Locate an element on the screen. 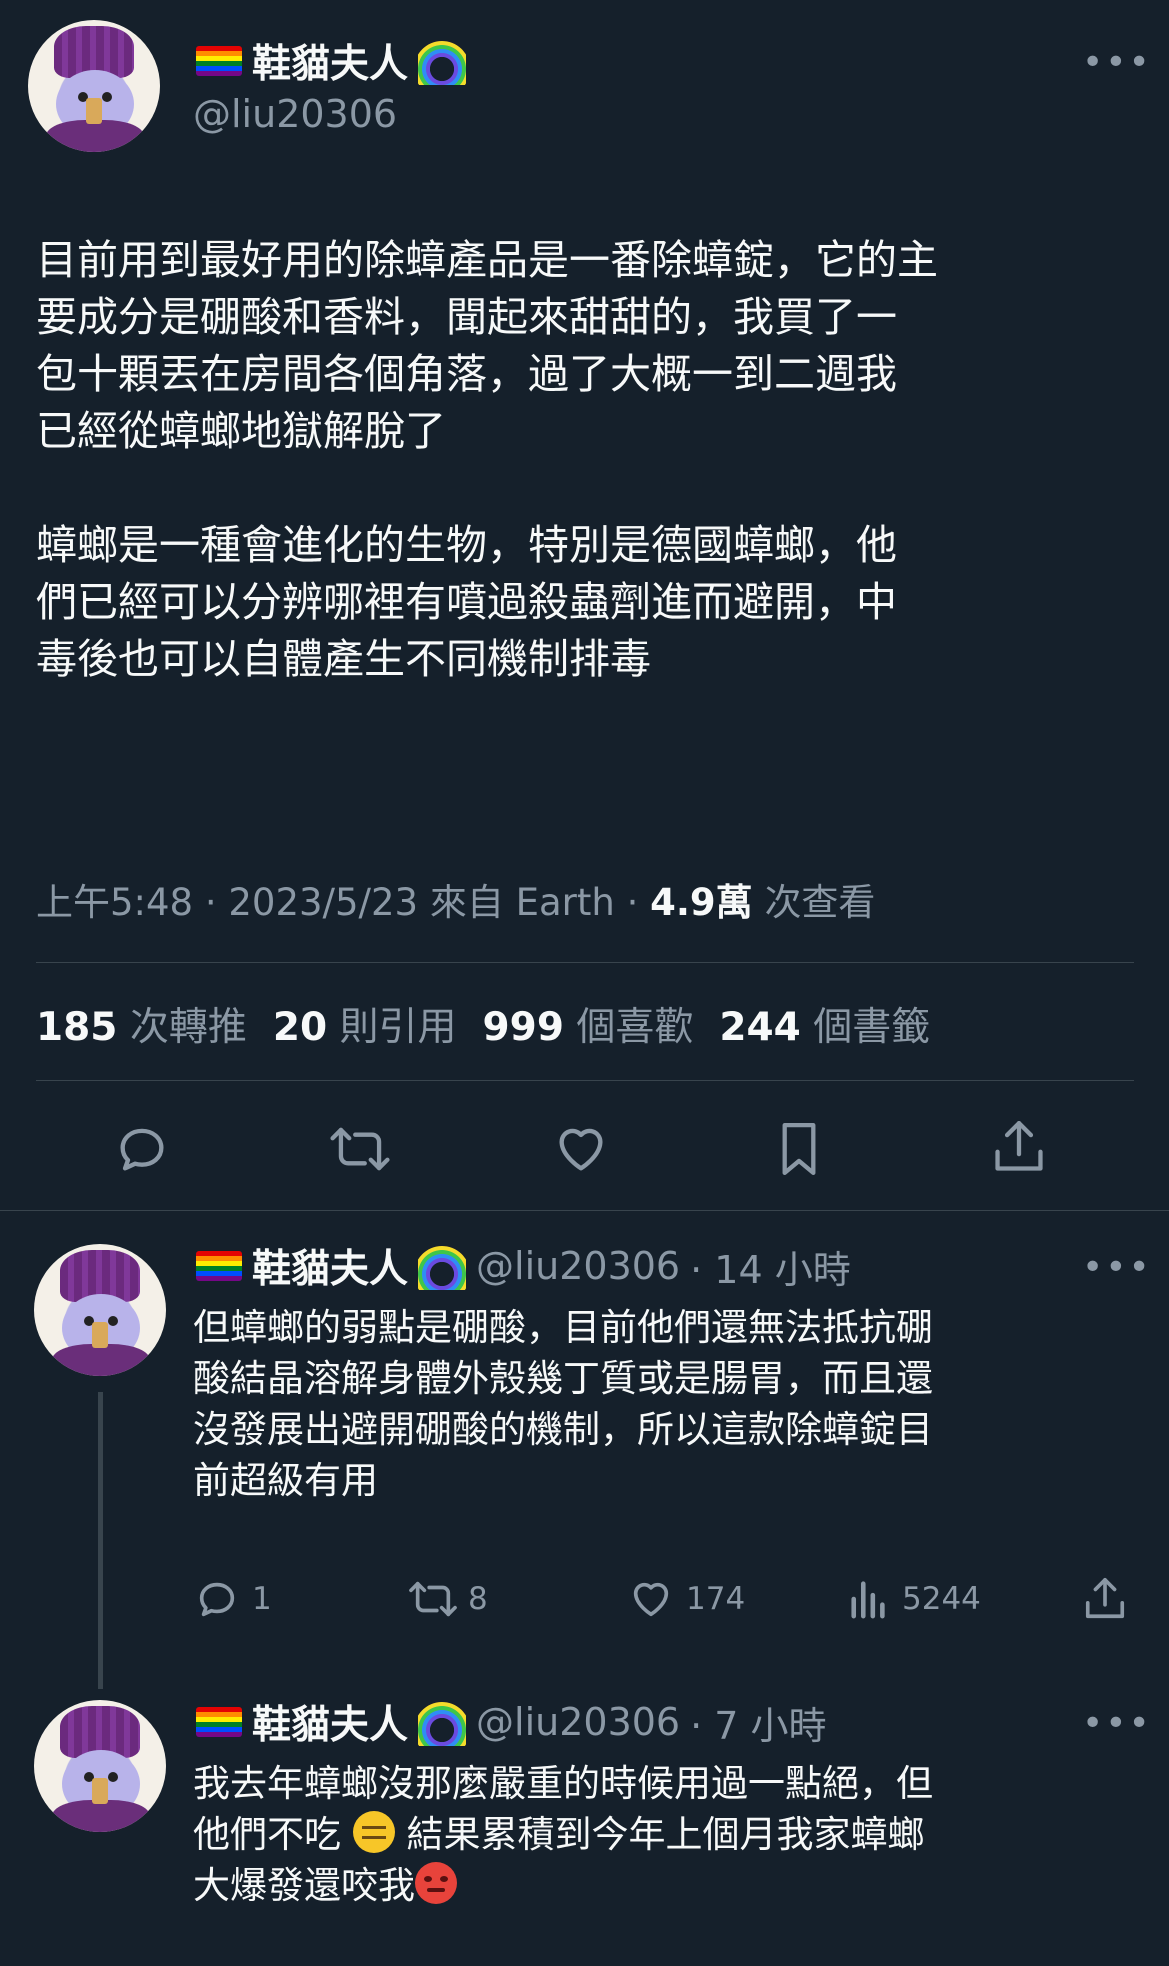  tweet-stats: 185 次轉推 20 則引用 999 個喜歡 244 個書籤 is located at coordinates (483, 1024).